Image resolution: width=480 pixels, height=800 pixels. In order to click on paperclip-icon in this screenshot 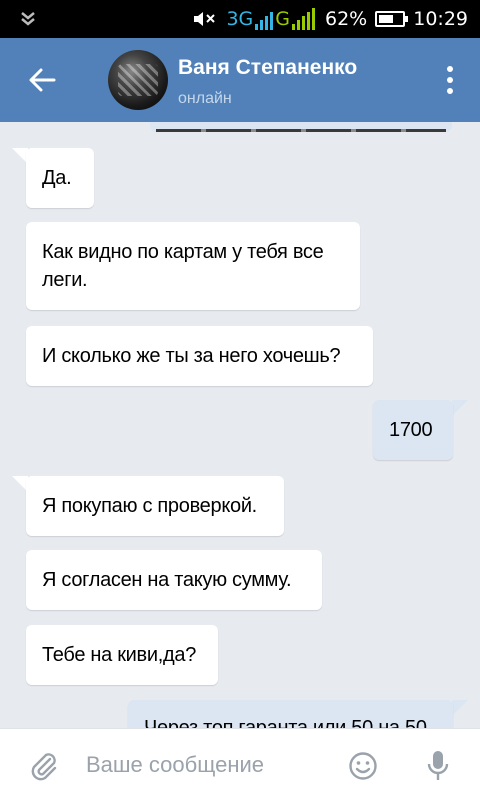, I will do `click(44, 765)`.